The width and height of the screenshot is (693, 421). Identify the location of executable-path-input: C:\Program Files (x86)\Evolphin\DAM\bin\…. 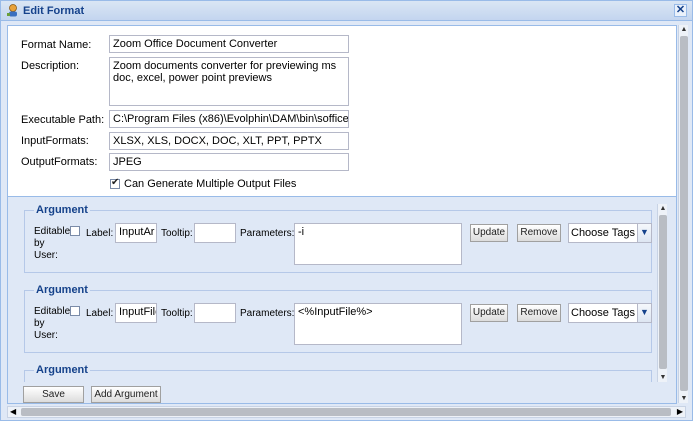
(229, 119).